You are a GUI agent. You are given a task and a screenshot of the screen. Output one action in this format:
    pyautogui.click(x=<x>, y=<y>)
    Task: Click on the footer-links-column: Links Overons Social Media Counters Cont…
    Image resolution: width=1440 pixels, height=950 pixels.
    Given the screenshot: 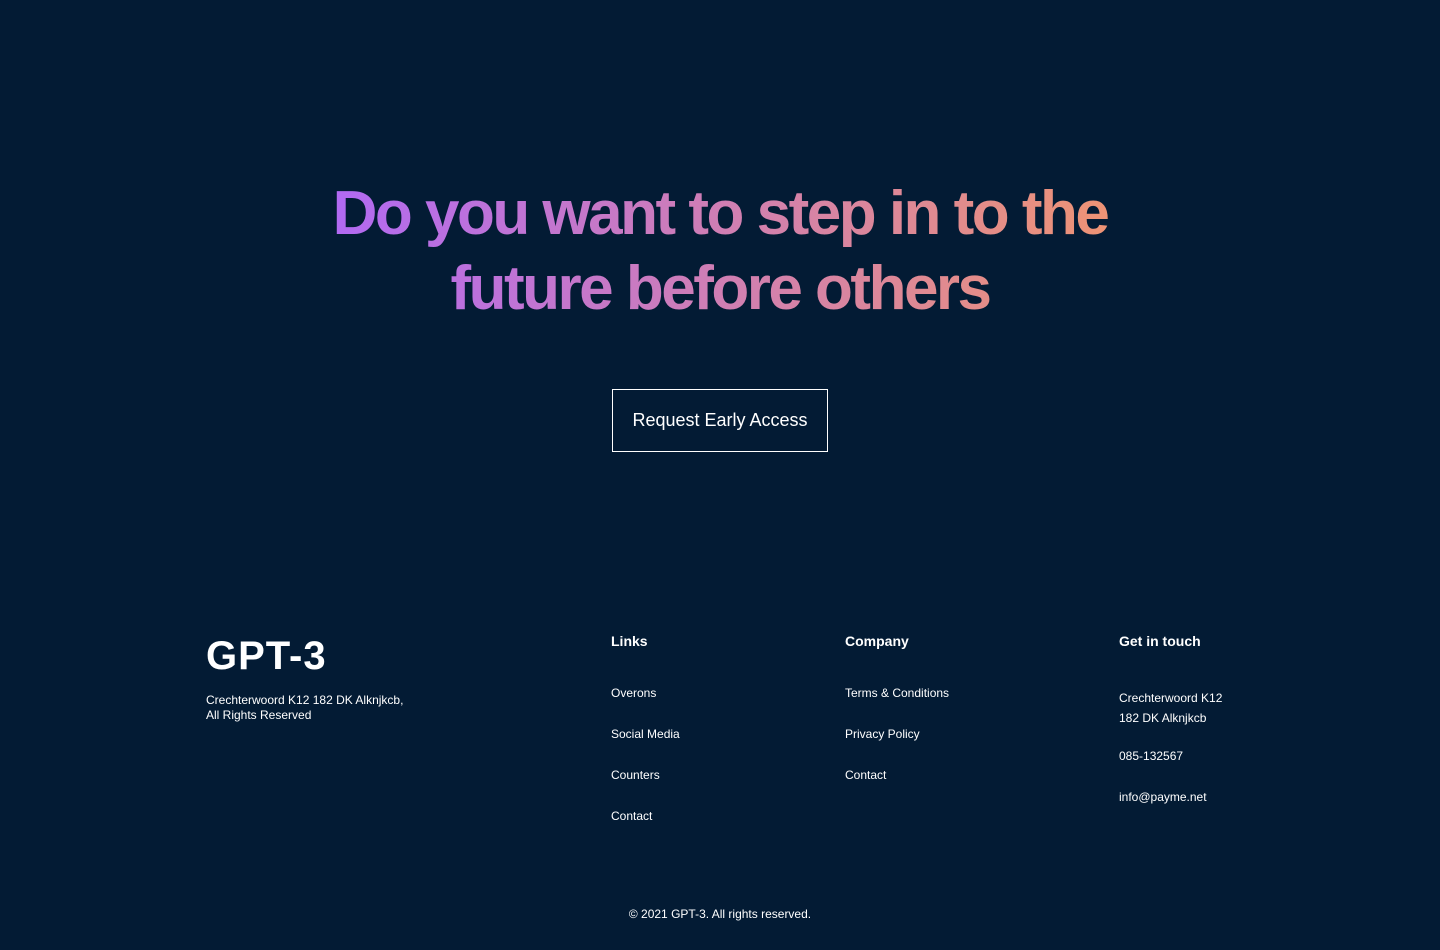 What is the action you would take?
    pyautogui.click(x=645, y=727)
    